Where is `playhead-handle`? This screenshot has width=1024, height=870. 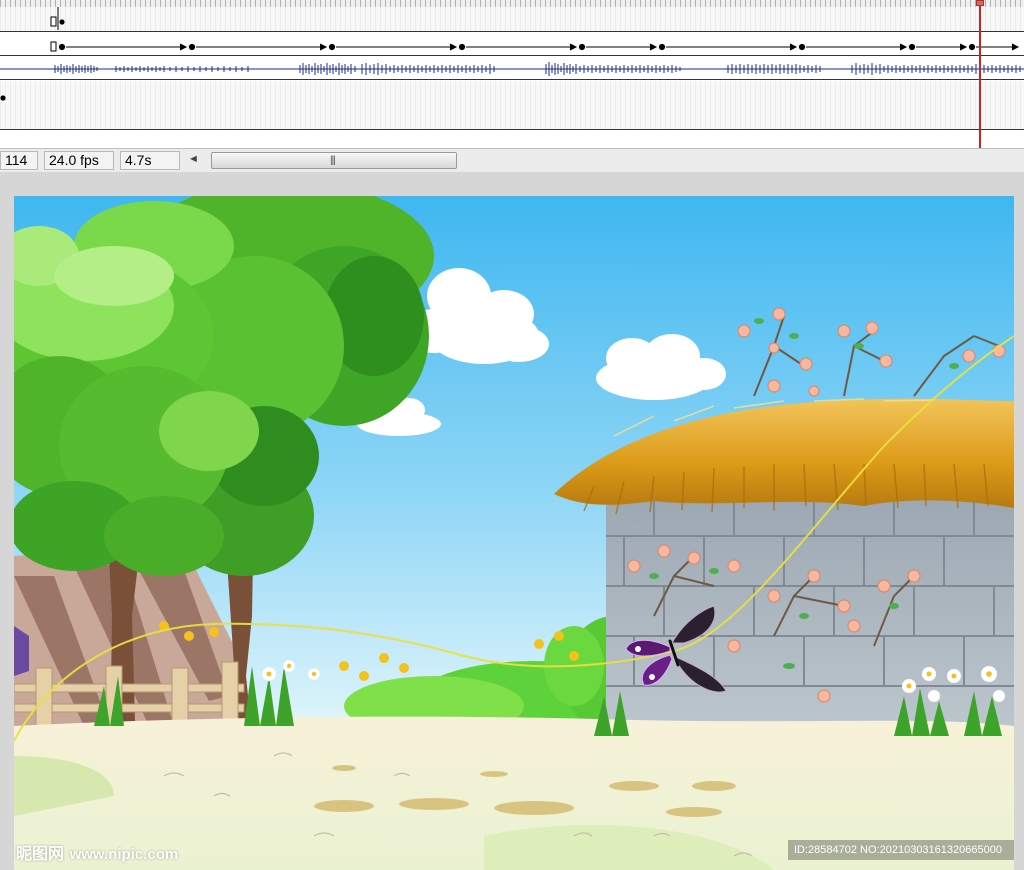
playhead-handle is located at coordinates (980, 3).